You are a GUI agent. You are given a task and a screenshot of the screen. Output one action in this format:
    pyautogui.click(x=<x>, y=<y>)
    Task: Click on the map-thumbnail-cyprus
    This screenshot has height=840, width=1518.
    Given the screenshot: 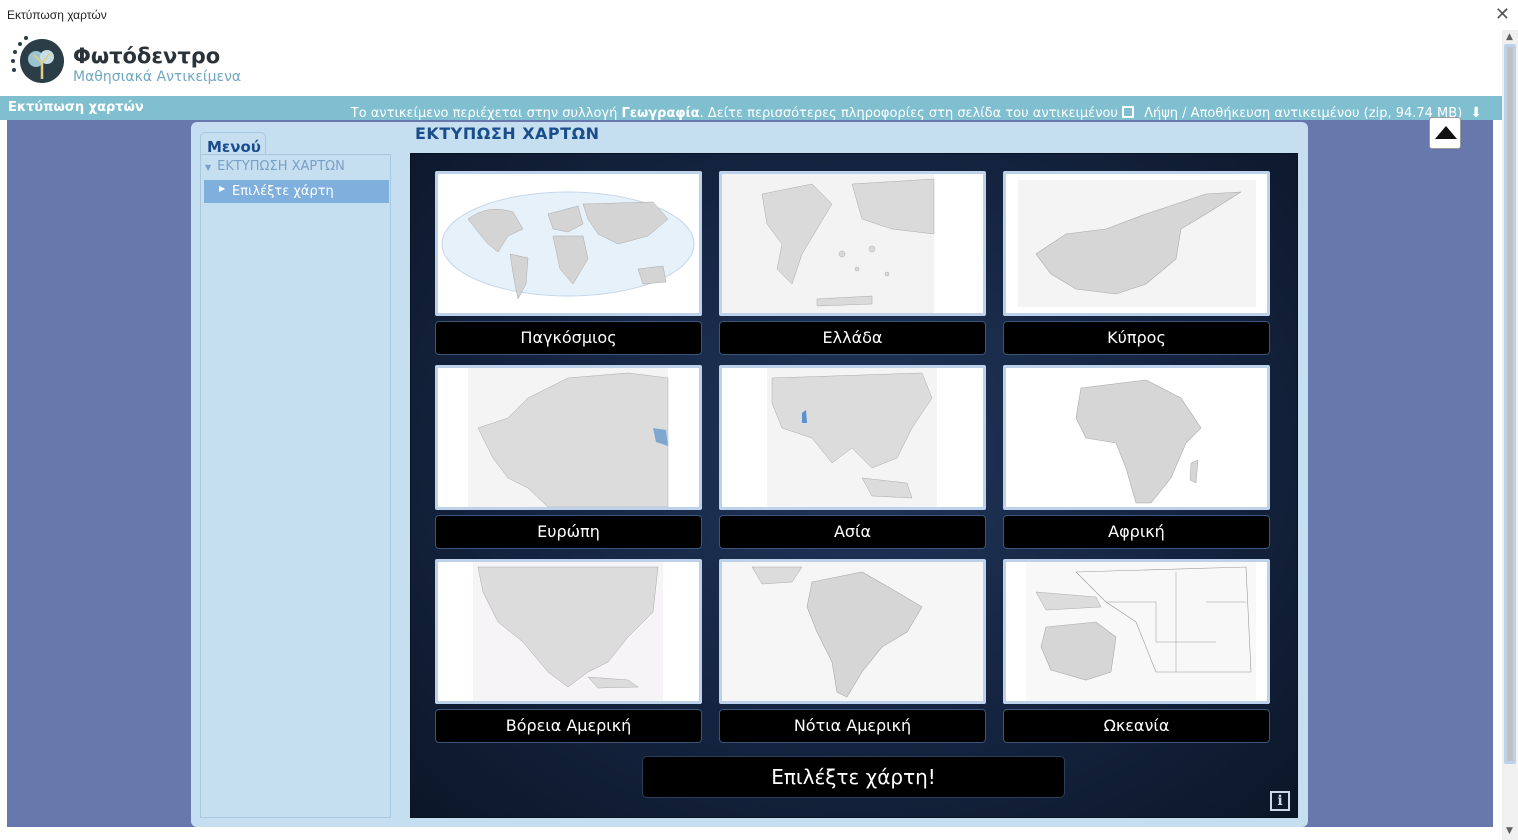 What is the action you would take?
    pyautogui.click(x=1136, y=243)
    